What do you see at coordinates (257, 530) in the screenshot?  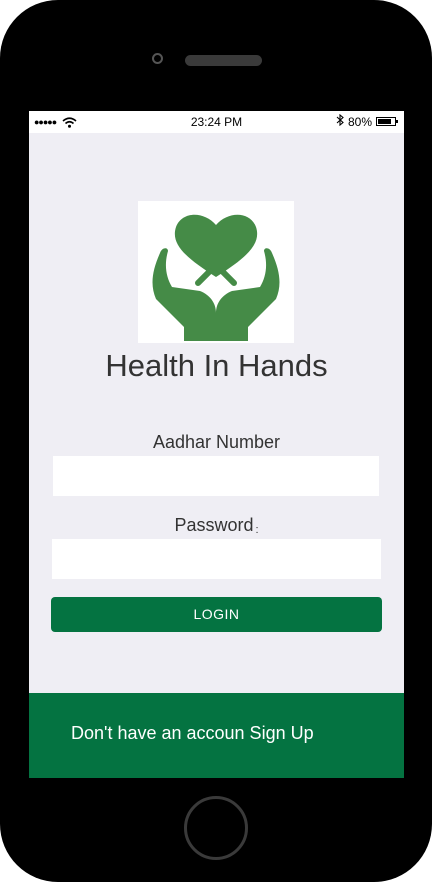 I see `password-label-mark: :` at bounding box center [257, 530].